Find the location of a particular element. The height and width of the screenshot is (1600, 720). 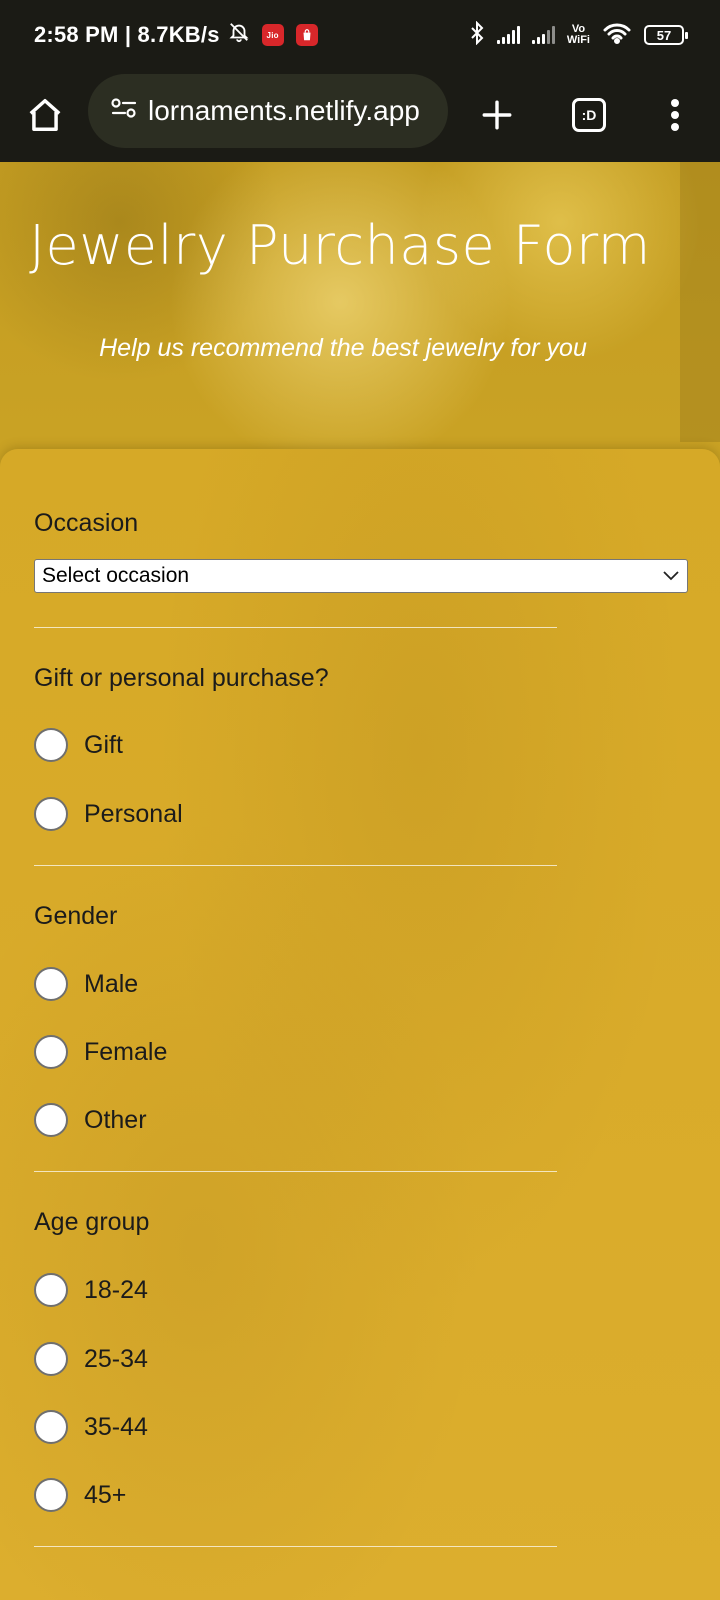

radio-option-female: Female is located at coordinates (100, 1052).